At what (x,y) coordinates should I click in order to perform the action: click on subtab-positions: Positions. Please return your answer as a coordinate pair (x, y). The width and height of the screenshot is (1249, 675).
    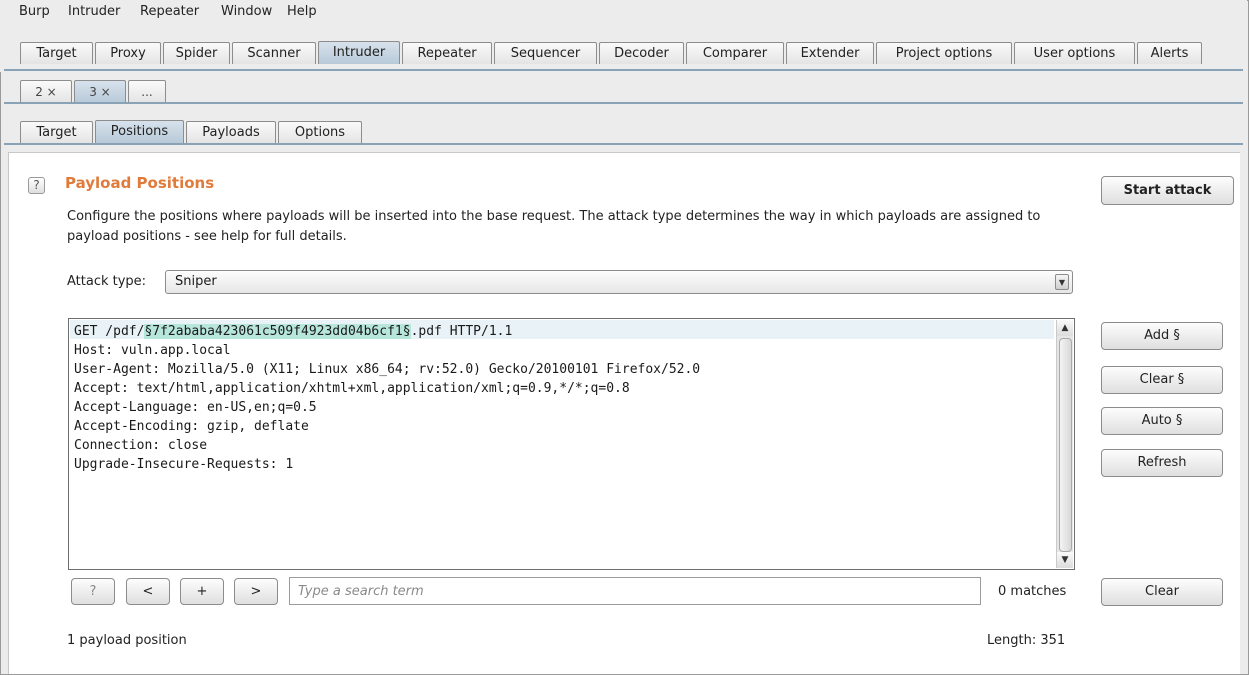
    Looking at the image, I should click on (139, 131).